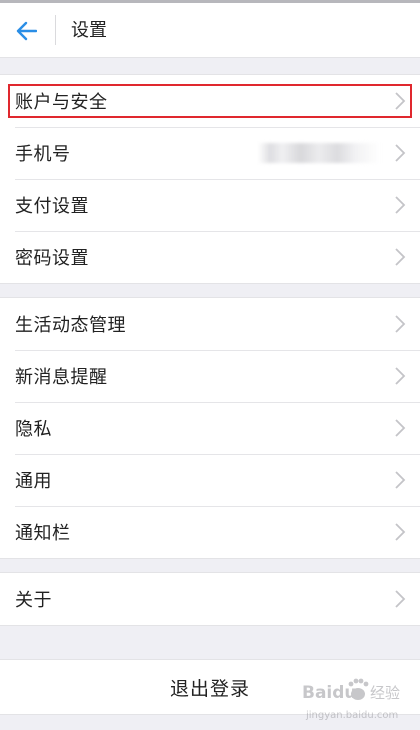 The width and height of the screenshot is (420, 730). I want to click on watermark-brand: Baidu, so click(329, 693).